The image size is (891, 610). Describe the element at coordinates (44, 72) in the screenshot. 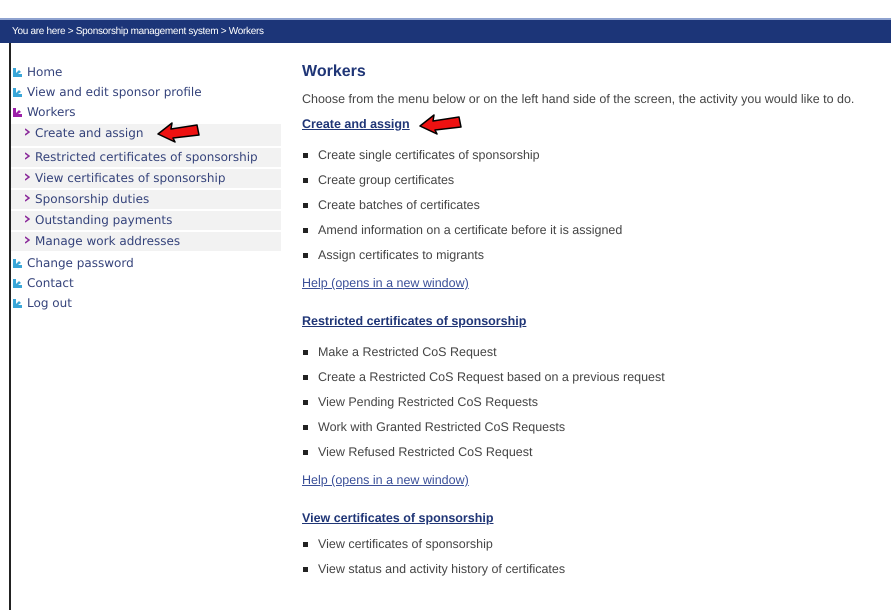

I see `sidebar-item: Home` at that location.